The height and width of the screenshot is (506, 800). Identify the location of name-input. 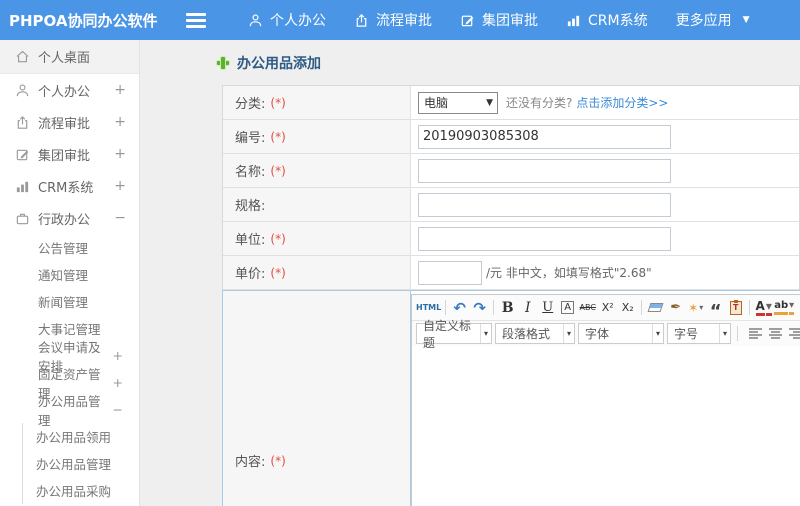
(544, 170).